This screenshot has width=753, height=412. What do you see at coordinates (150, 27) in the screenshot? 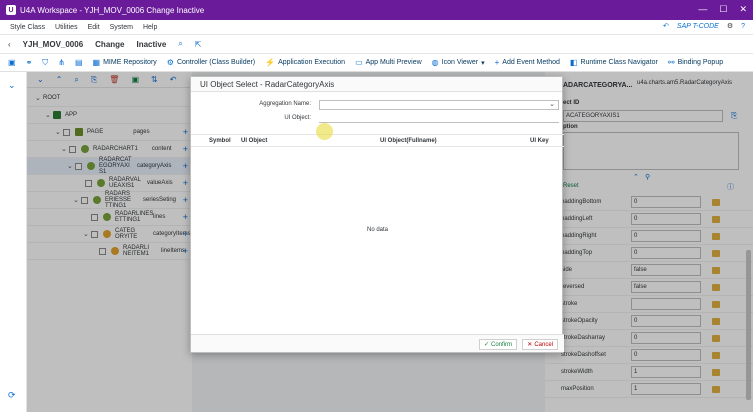
I see `menu-help: Help` at bounding box center [150, 27].